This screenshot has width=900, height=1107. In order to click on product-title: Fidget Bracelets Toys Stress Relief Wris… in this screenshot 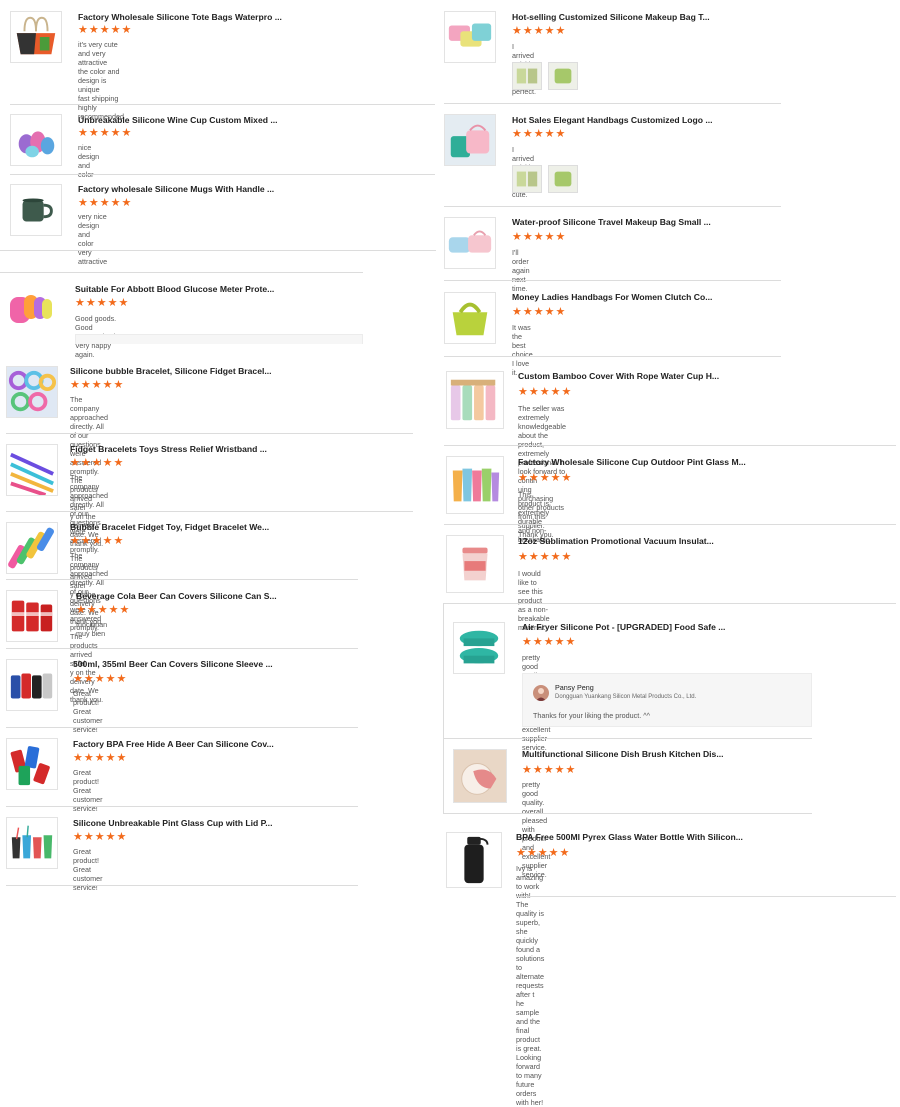, I will do `click(168, 449)`.